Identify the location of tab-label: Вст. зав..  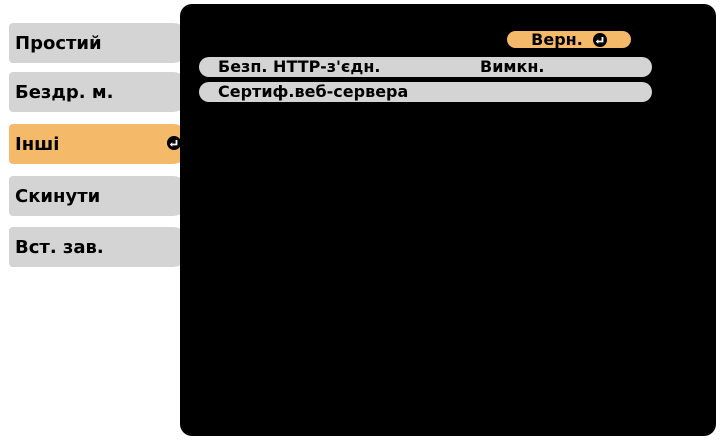
(59, 247).